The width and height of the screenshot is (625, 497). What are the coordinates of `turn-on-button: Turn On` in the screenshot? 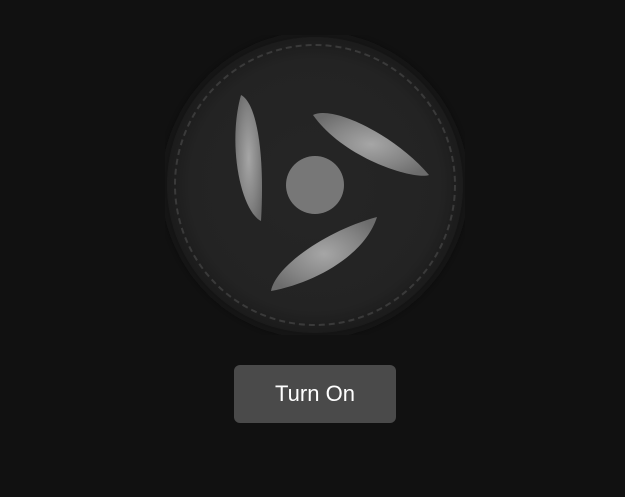 It's located at (315, 394).